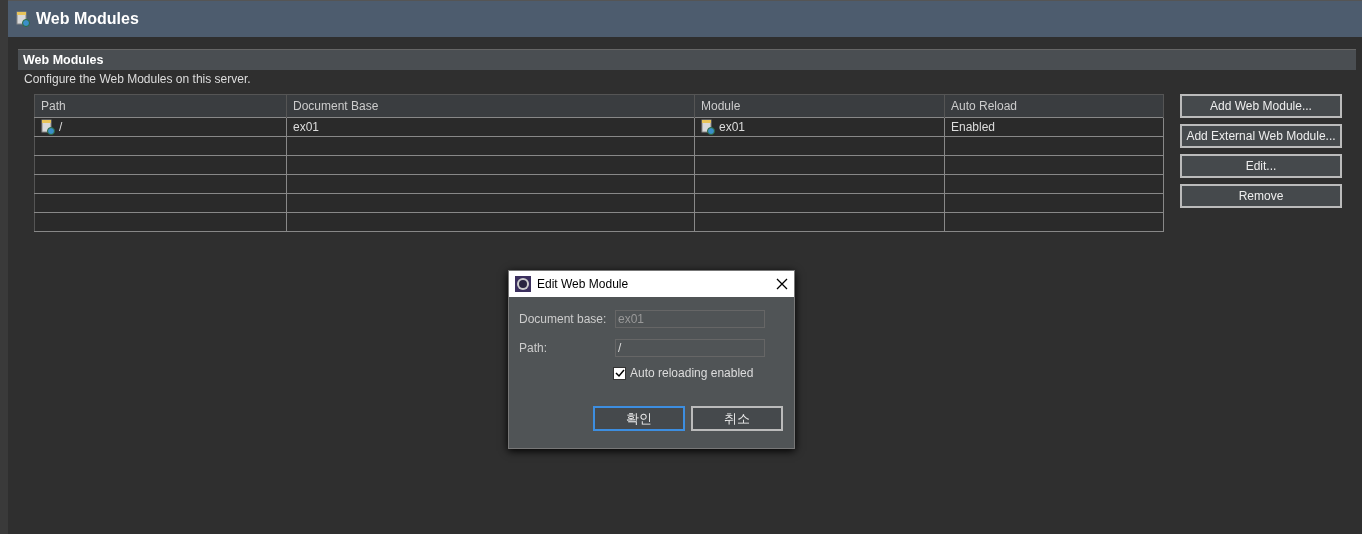 The height and width of the screenshot is (534, 1362). What do you see at coordinates (583, 284) in the screenshot?
I see `dialog-title: Edit Web Module` at bounding box center [583, 284].